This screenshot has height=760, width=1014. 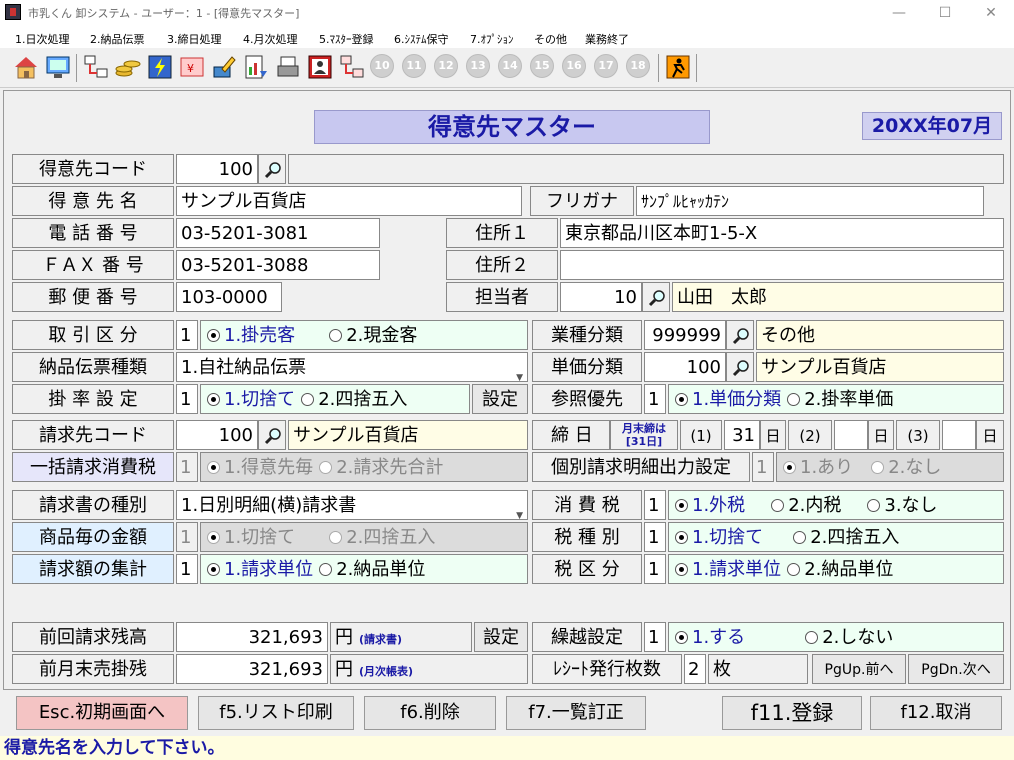 I want to click on menu-delivery-slip: 2.納品伝票, so click(x=117, y=39).